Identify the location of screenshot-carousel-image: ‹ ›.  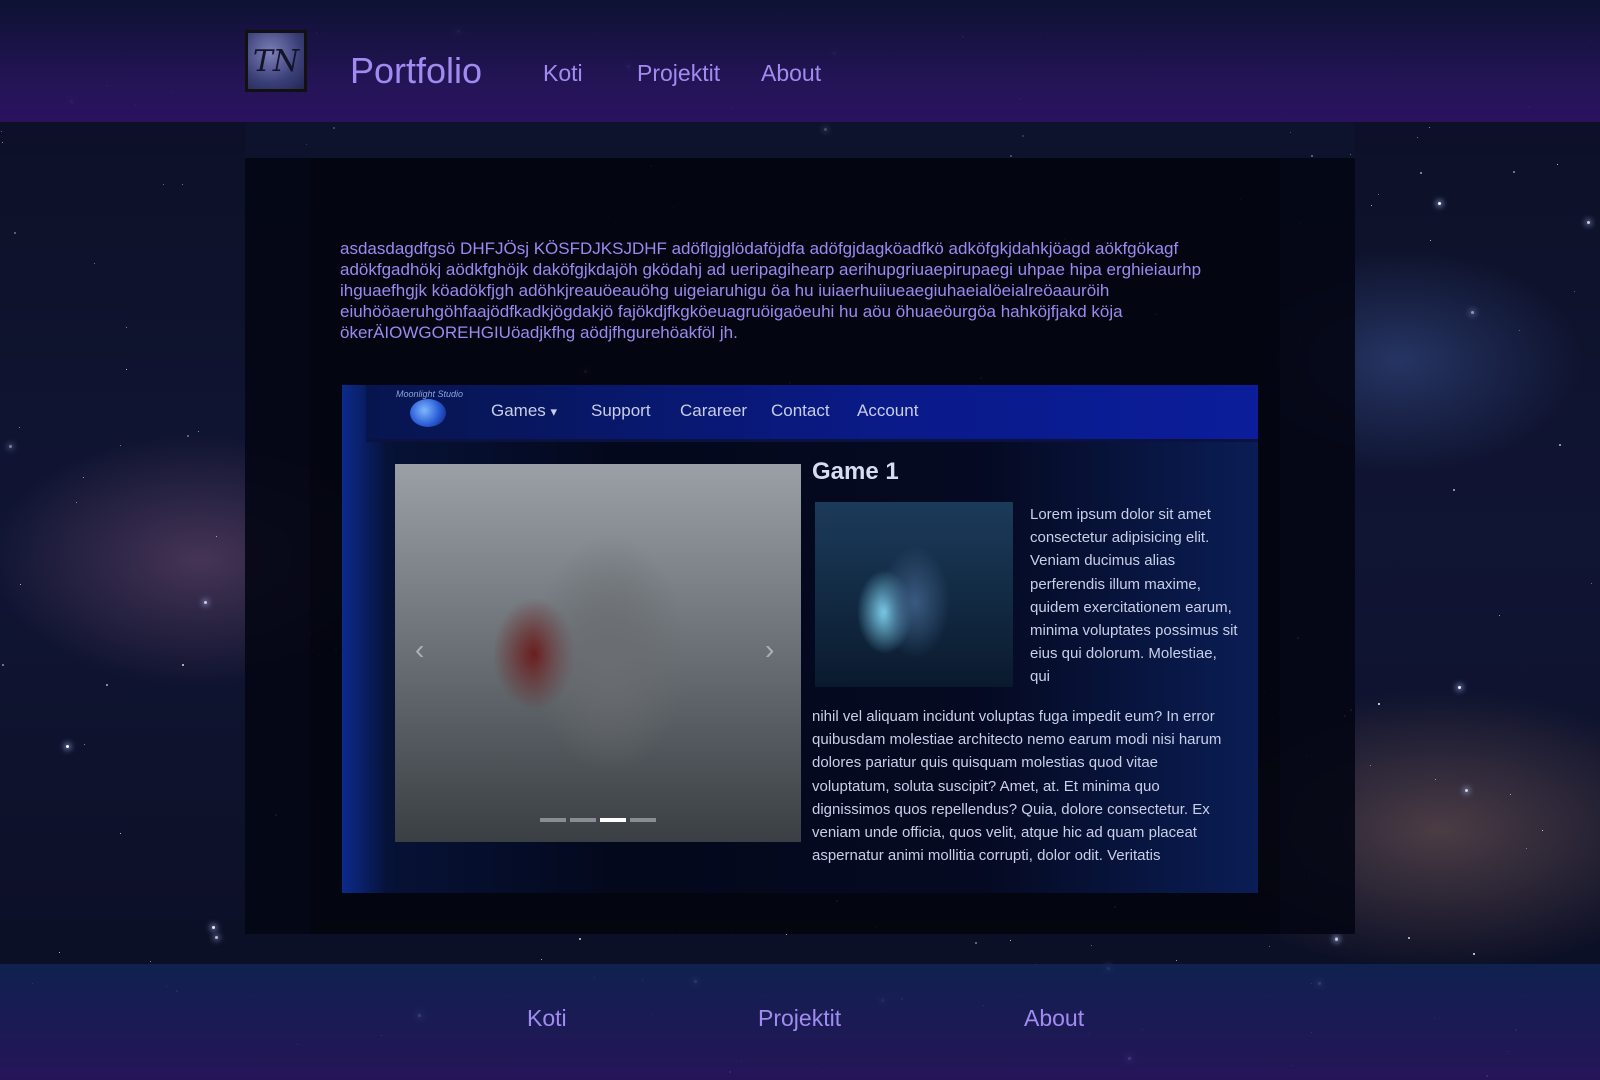
(598, 653).